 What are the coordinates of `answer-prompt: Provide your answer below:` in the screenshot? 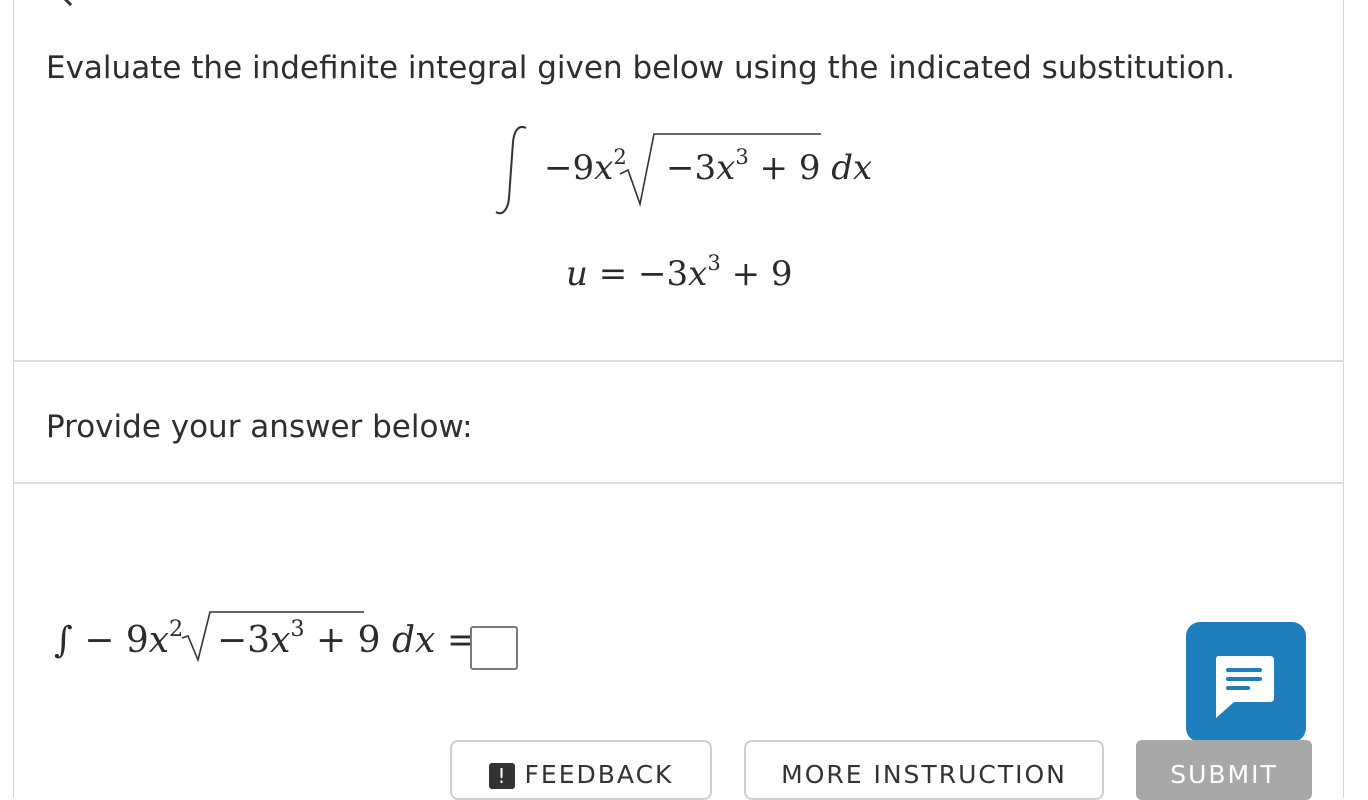 It's located at (259, 427).